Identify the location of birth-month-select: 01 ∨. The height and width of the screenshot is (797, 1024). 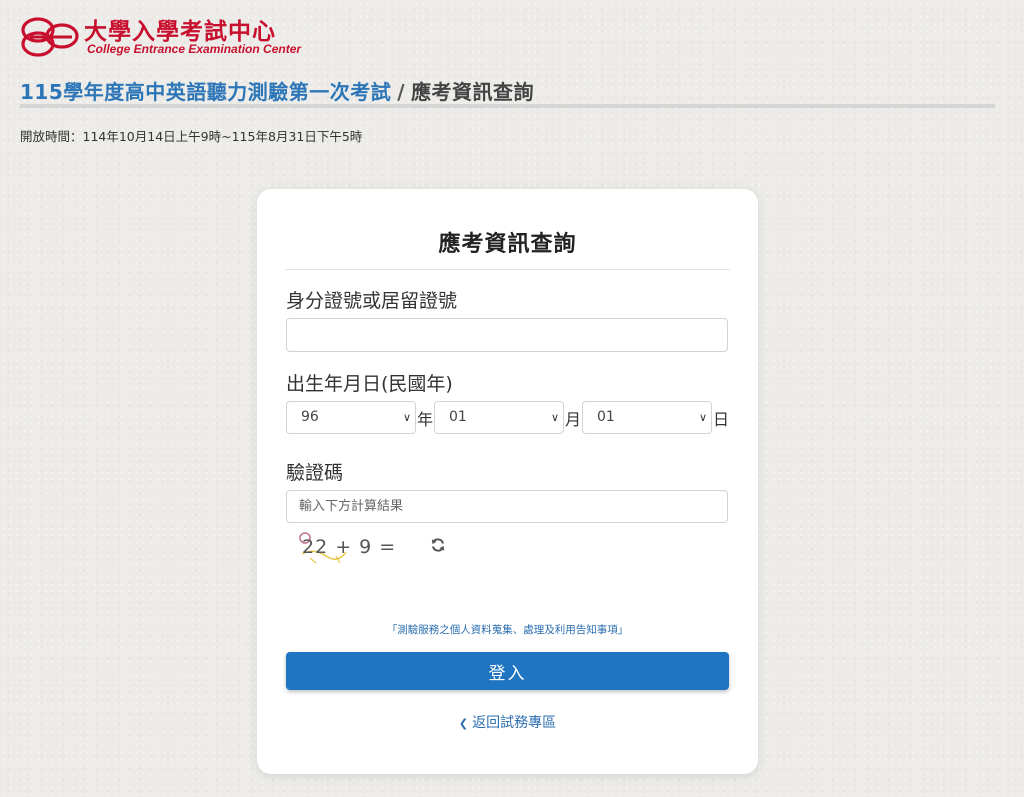
(499, 417).